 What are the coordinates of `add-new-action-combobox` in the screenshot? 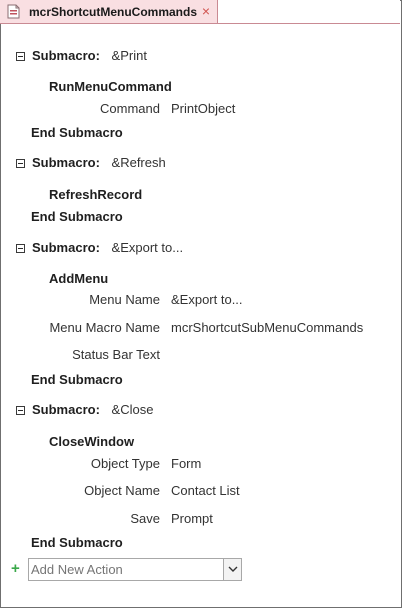 It's located at (135, 569).